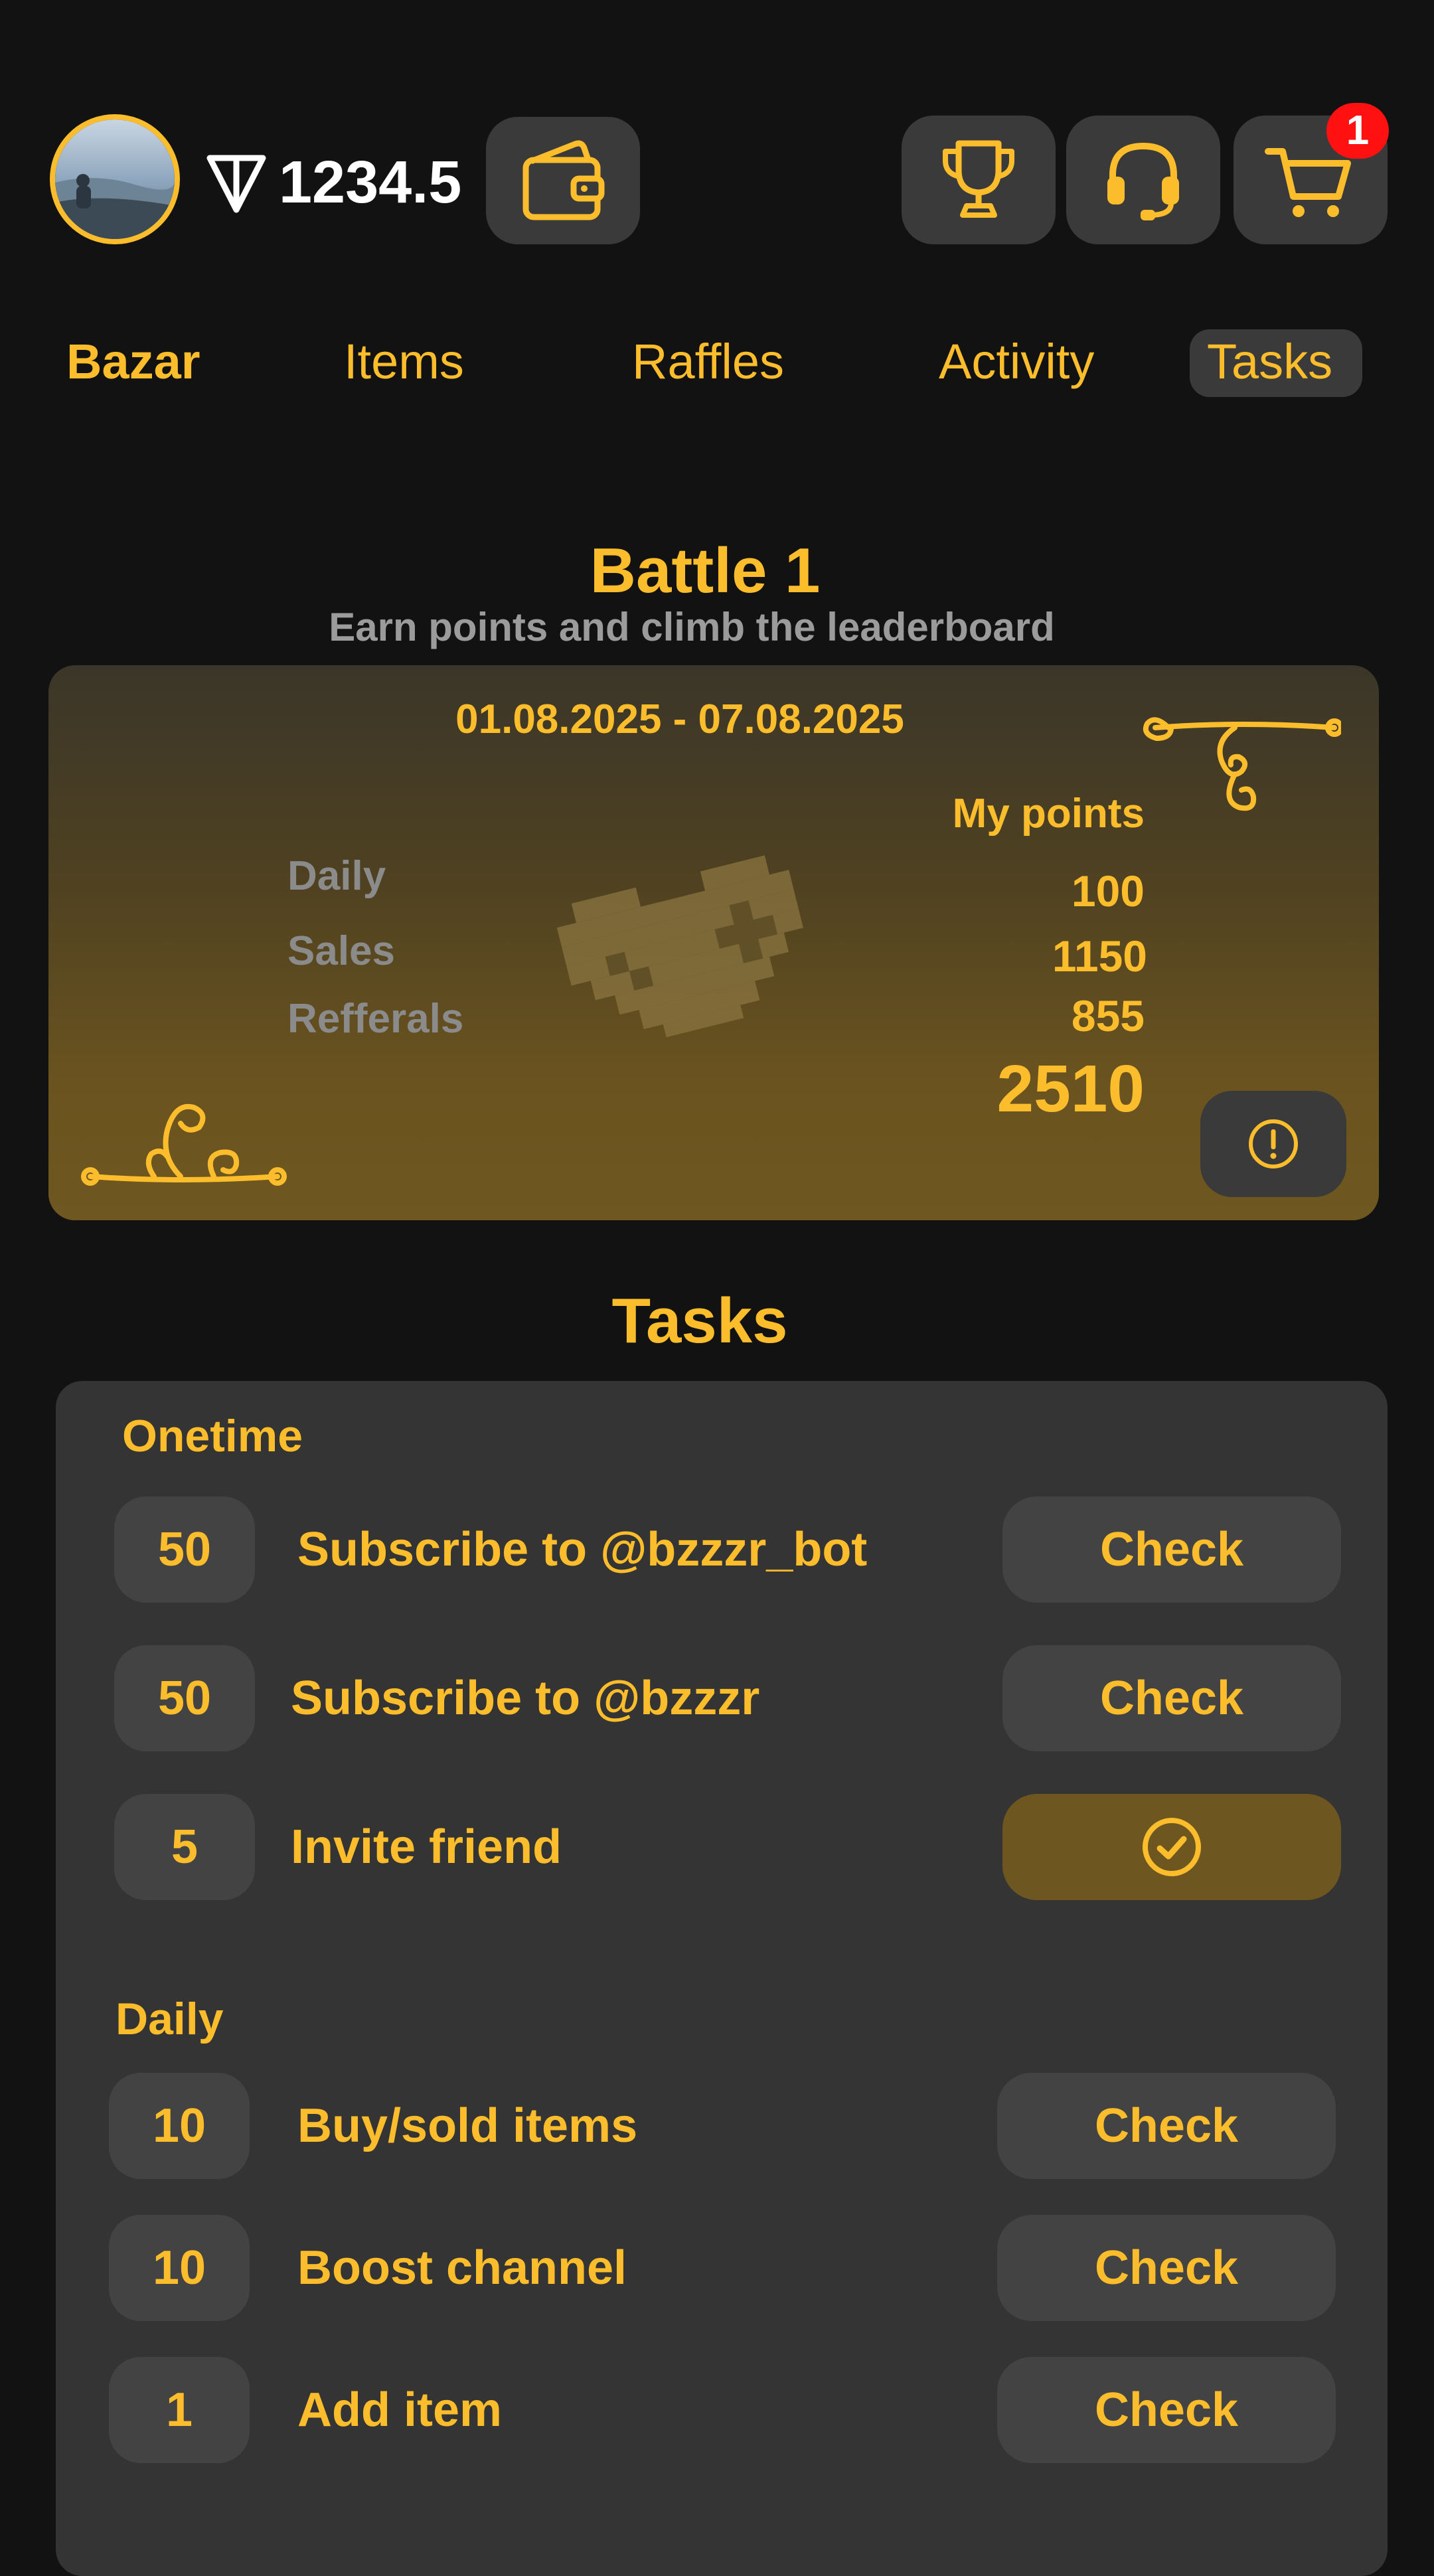 This screenshot has height=2576, width=1434. Describe the element at coordinates (462, 2267) in the screenshot. I see `task-label: Boost channel` at that location.